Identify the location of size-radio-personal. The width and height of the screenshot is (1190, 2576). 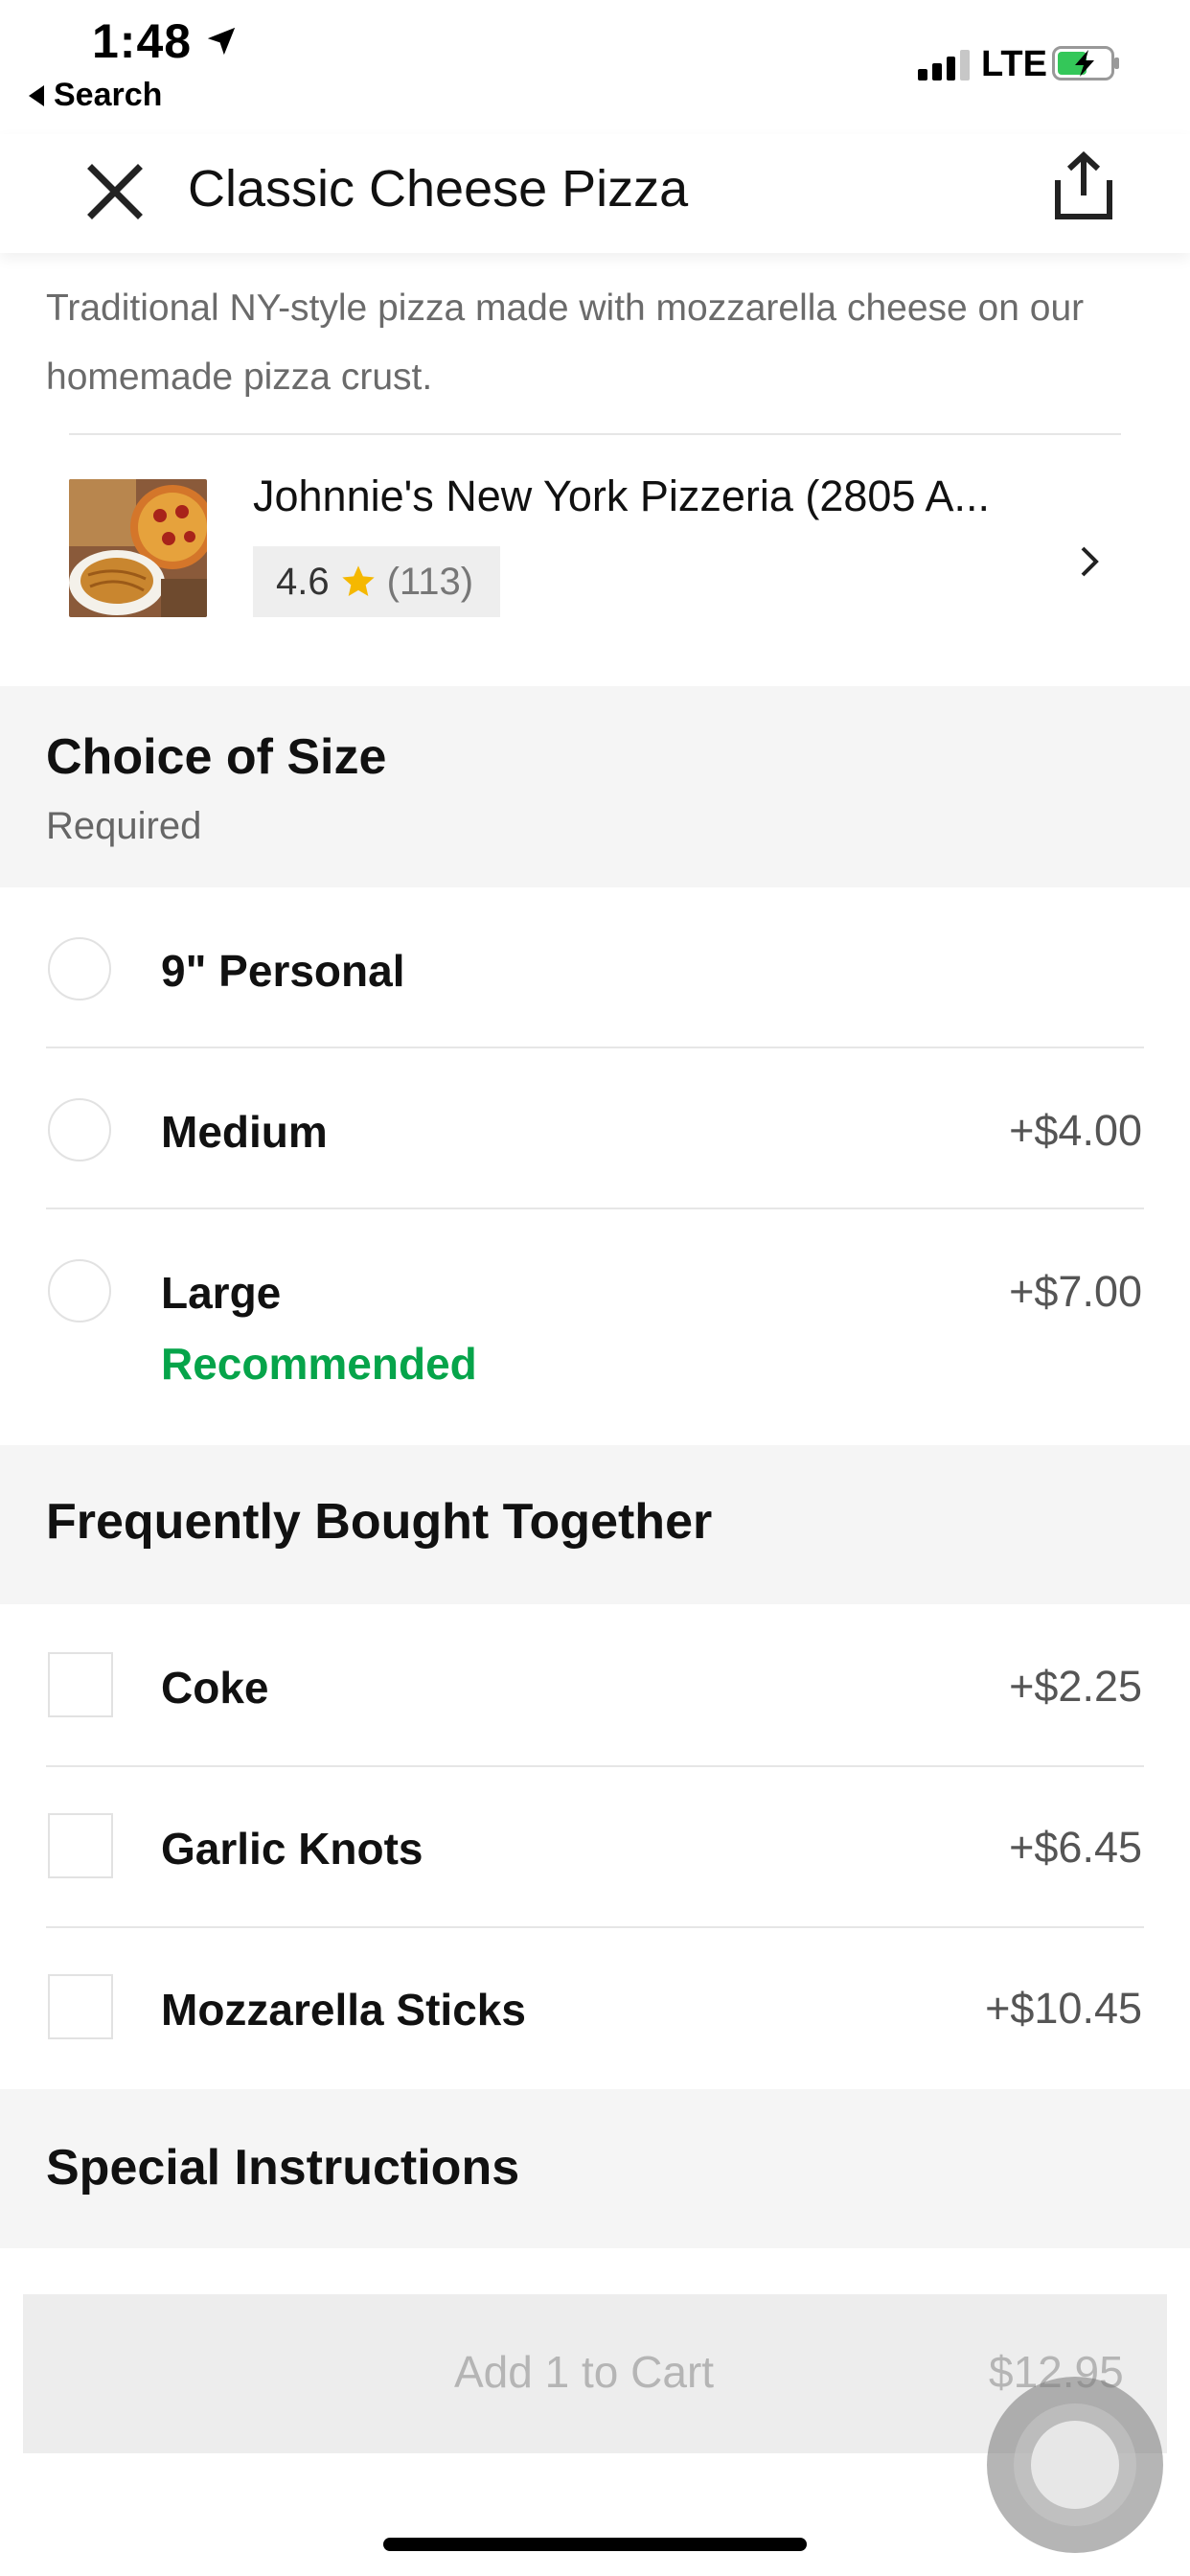
(80, 968).